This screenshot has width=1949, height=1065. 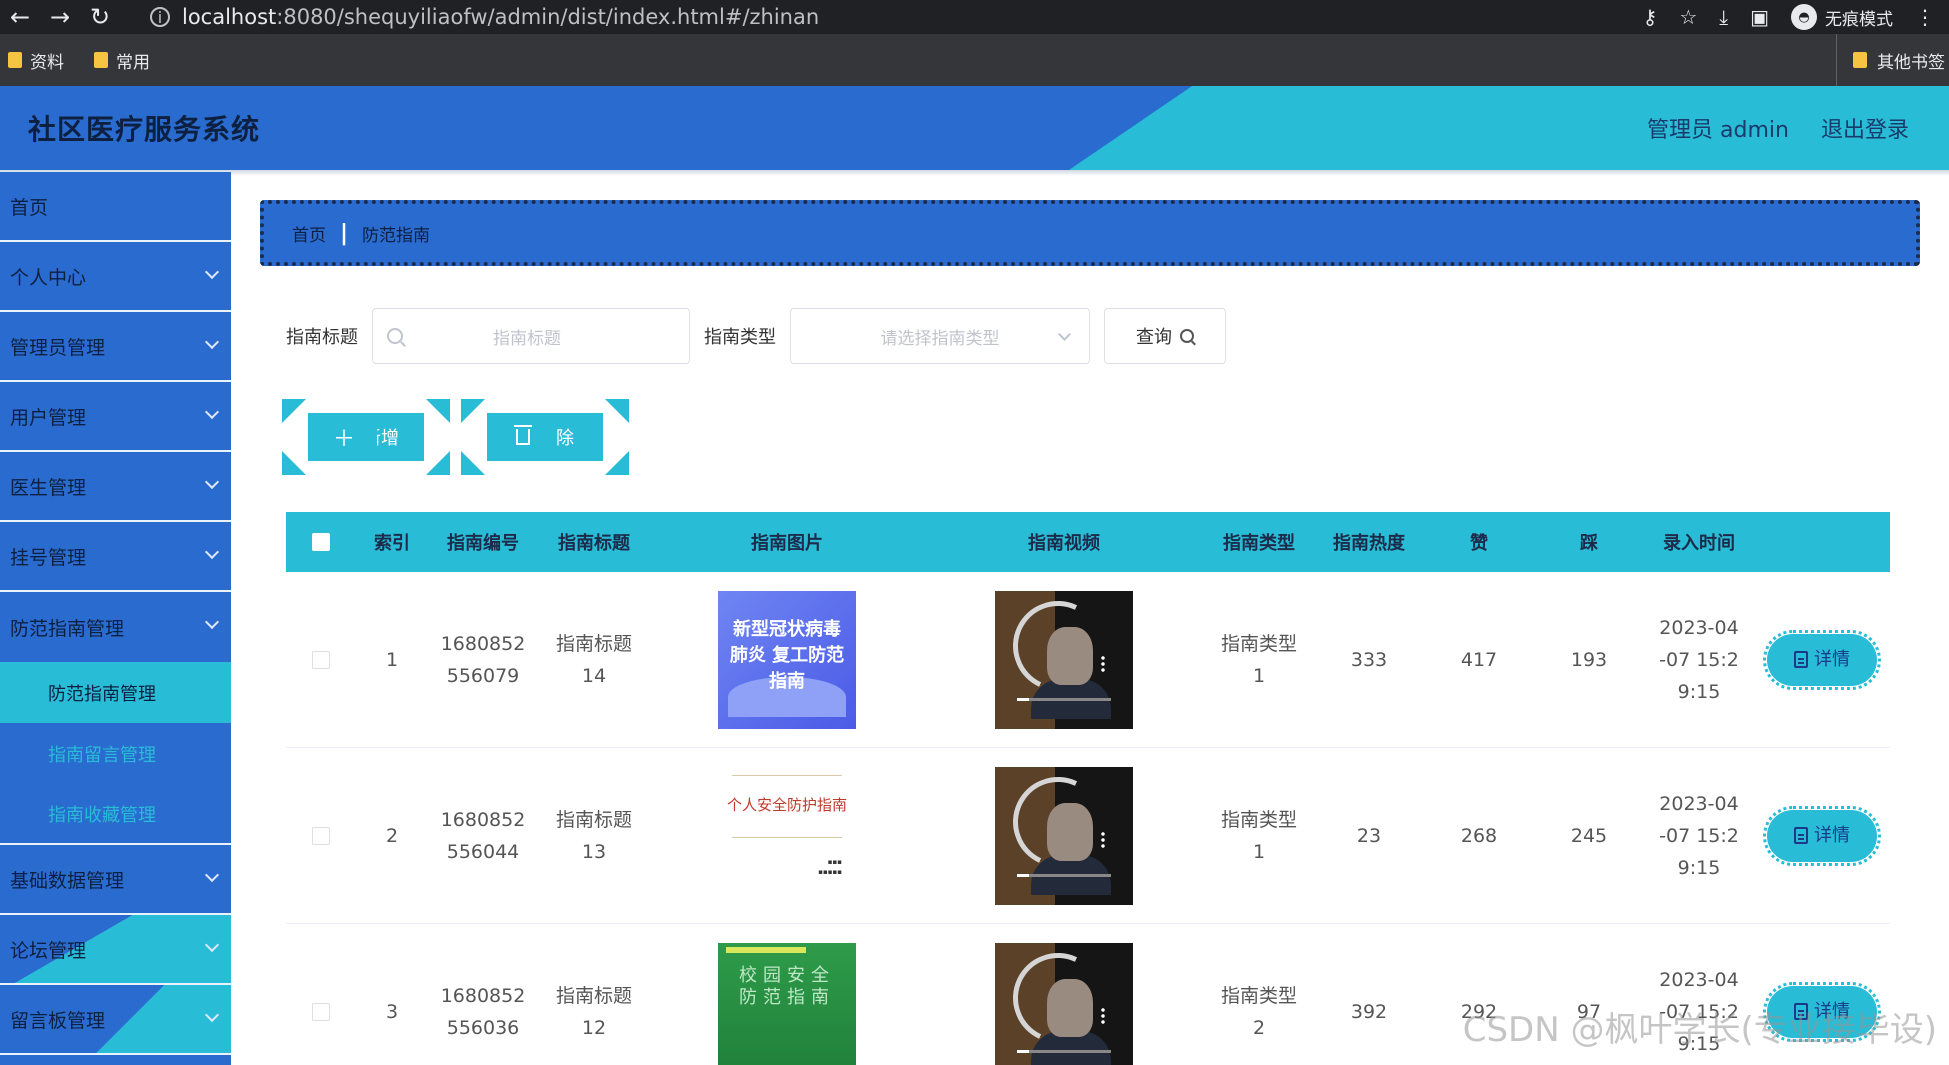 I want to click on add-button: ＋ 新增, so click(x=366, y=437).